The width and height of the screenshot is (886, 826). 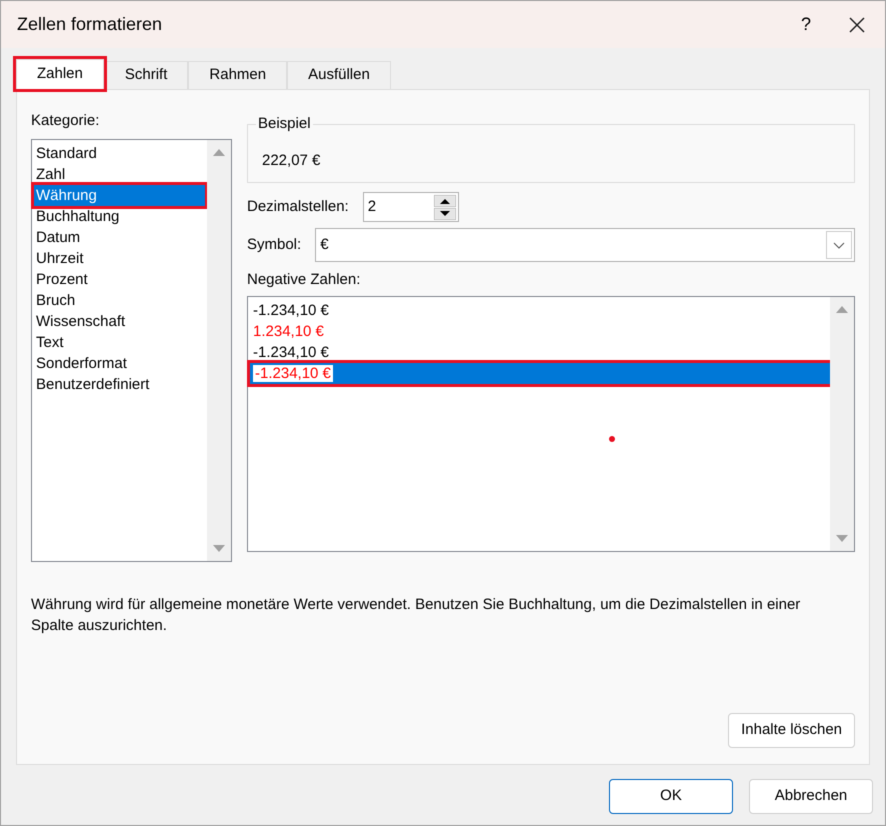 I want to click on chevron-down-icon, so click(x=839, y=245).